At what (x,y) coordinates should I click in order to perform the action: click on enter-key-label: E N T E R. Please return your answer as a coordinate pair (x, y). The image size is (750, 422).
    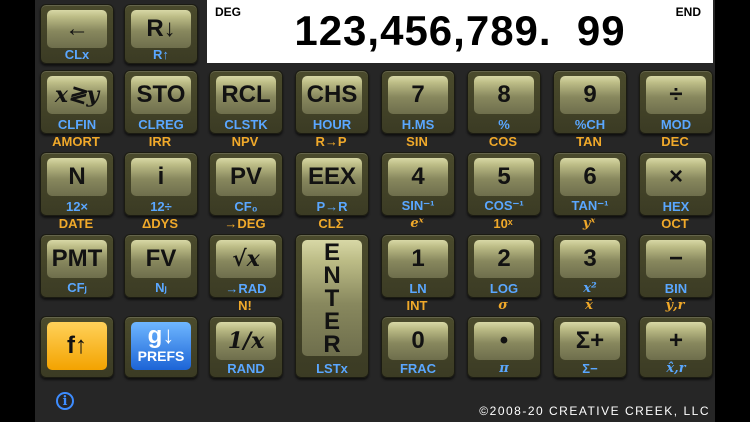
    Looking at the image, I should click on (332, 298).